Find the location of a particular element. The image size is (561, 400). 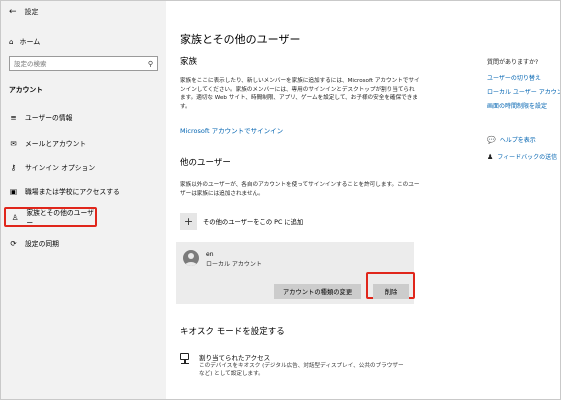

search-box: ⚲ is located at coordinates (83, 63).